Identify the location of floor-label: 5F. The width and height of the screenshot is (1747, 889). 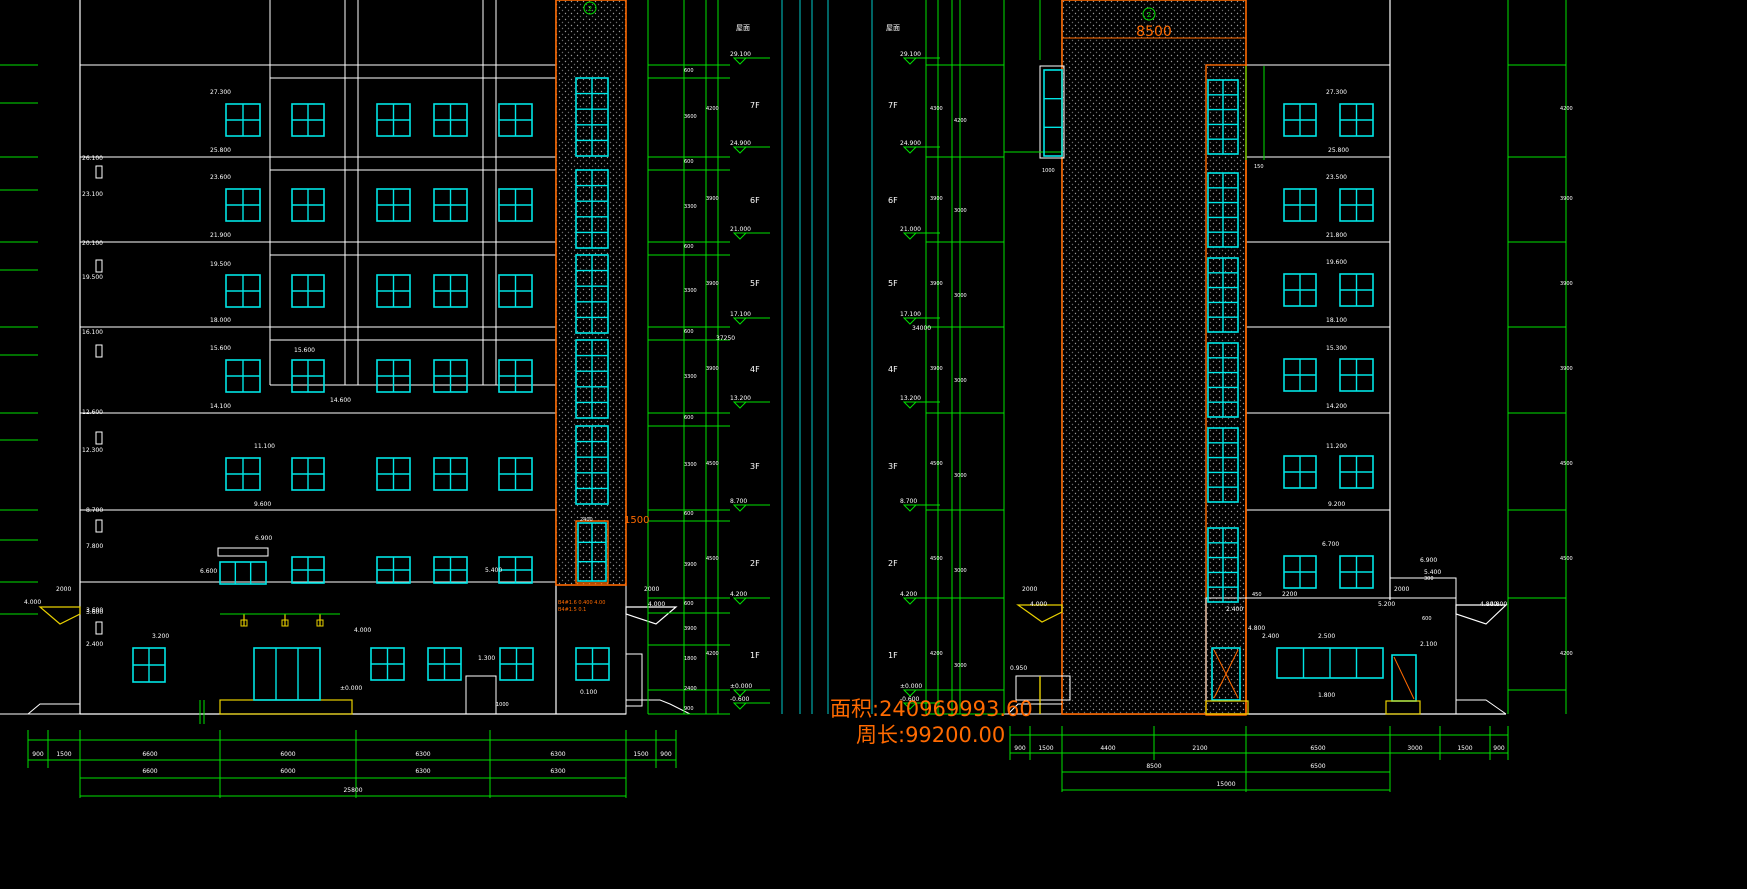
(893, 283).